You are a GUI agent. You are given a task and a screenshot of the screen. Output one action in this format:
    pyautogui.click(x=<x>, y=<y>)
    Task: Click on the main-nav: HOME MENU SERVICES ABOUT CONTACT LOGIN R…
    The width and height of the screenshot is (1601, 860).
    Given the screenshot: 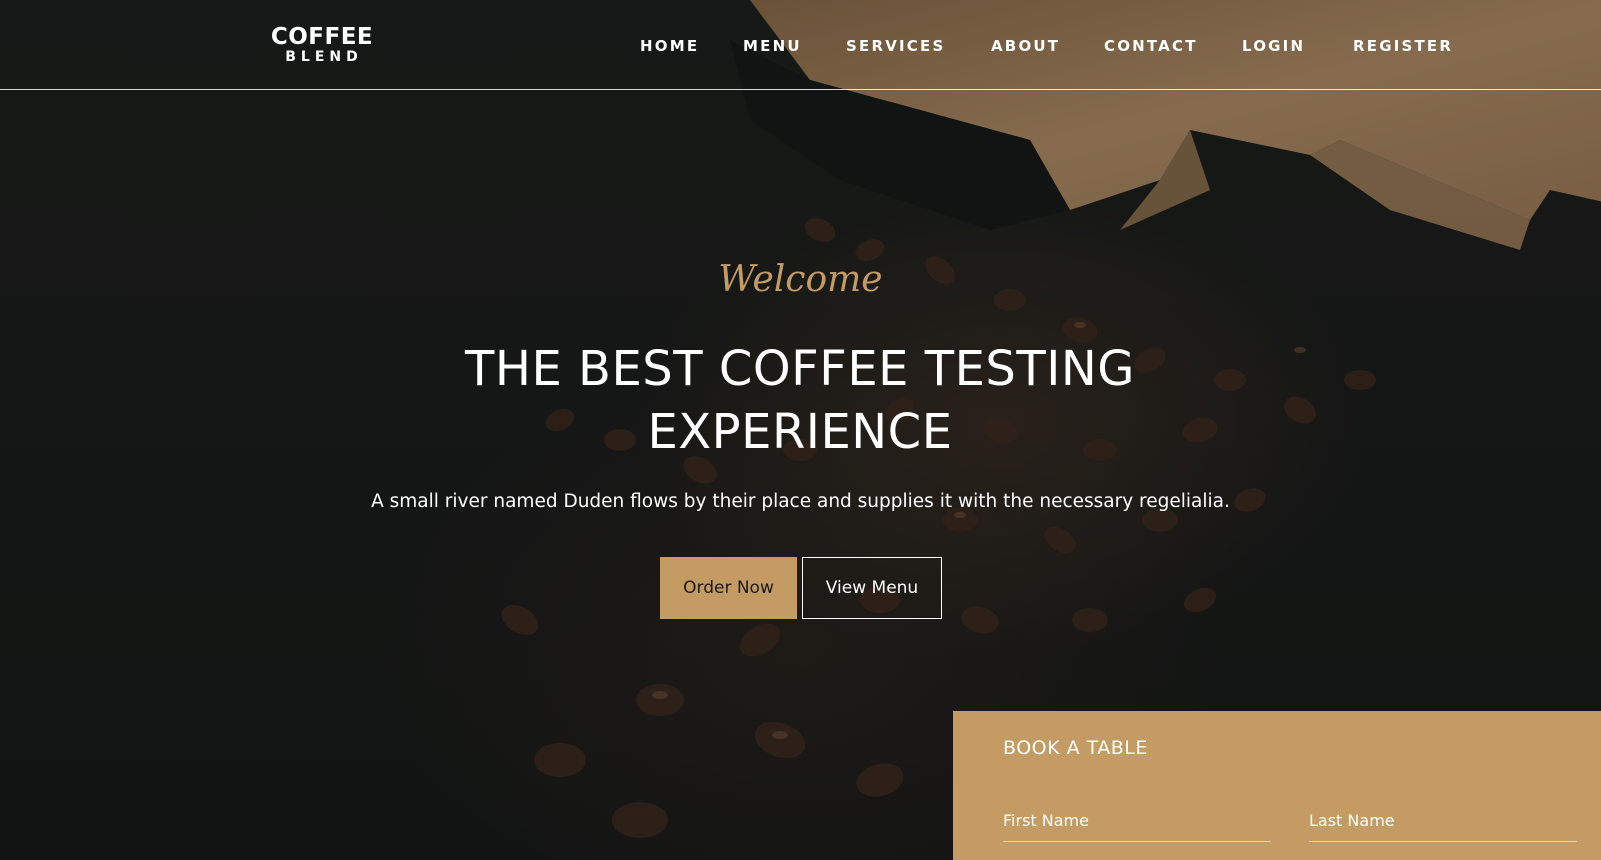 What is the action you would take?
    pyautogui.click(x=800, y=48)
    